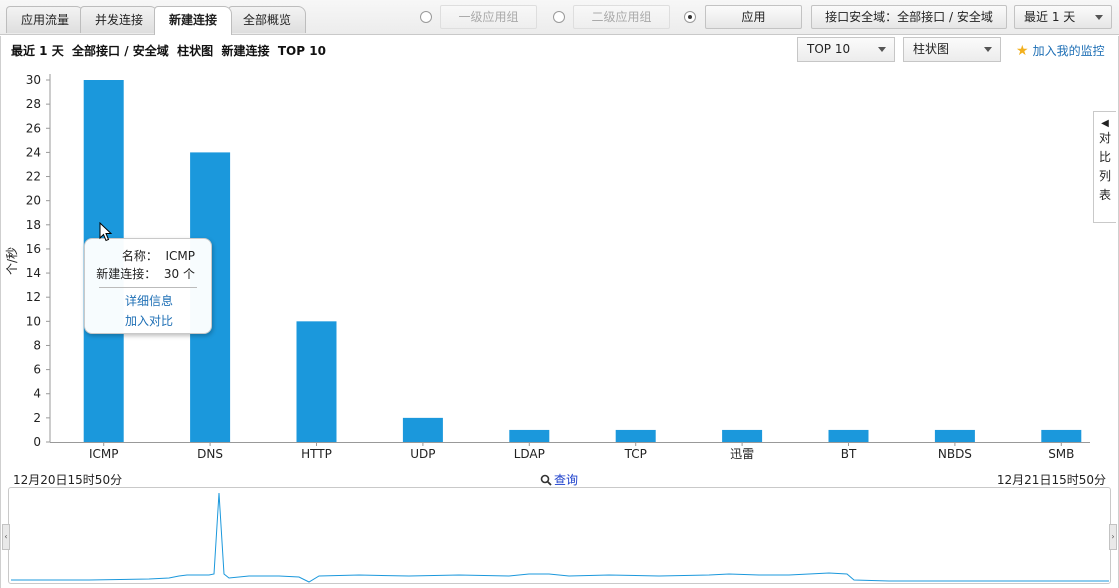 The width and height of the screenshot is (1119, 588). Describe the element at coordinates (635, 454) in the screenshot. I see `x-tick-label: TCP` at that location.